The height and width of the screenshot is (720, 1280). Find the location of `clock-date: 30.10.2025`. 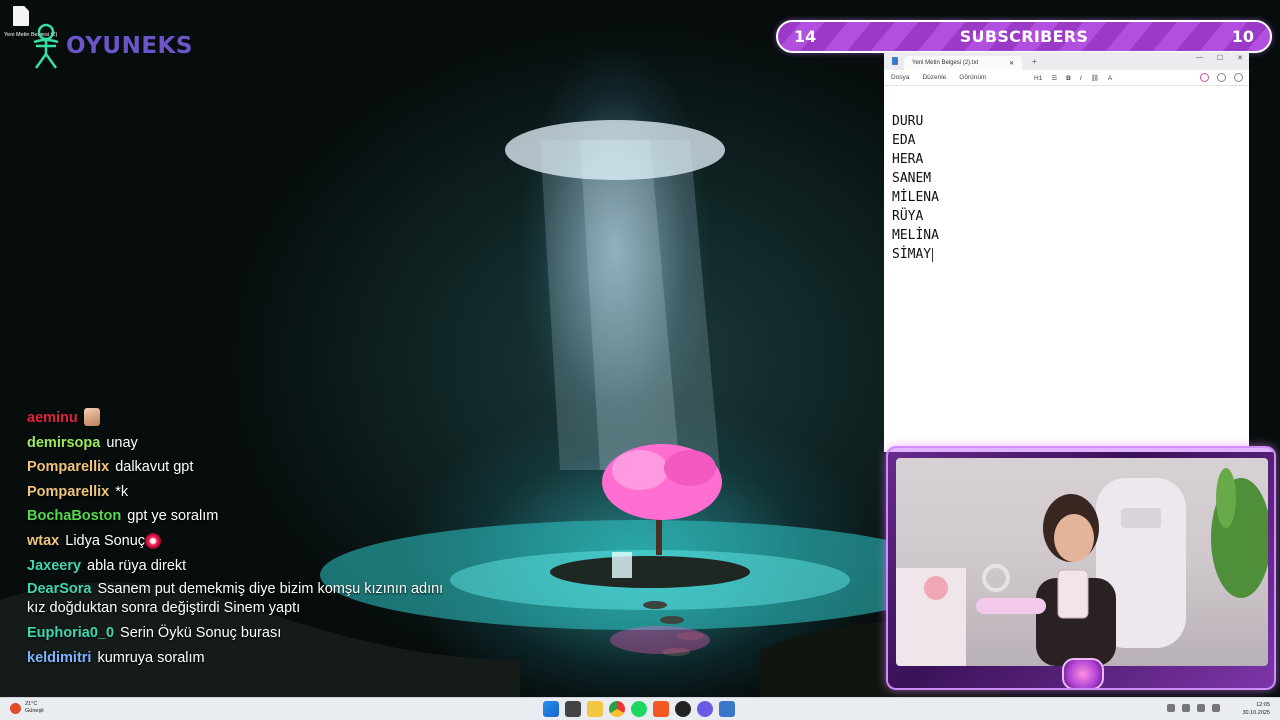

clock-date: 30.10.2025 is located at coordinates (1256, 713).